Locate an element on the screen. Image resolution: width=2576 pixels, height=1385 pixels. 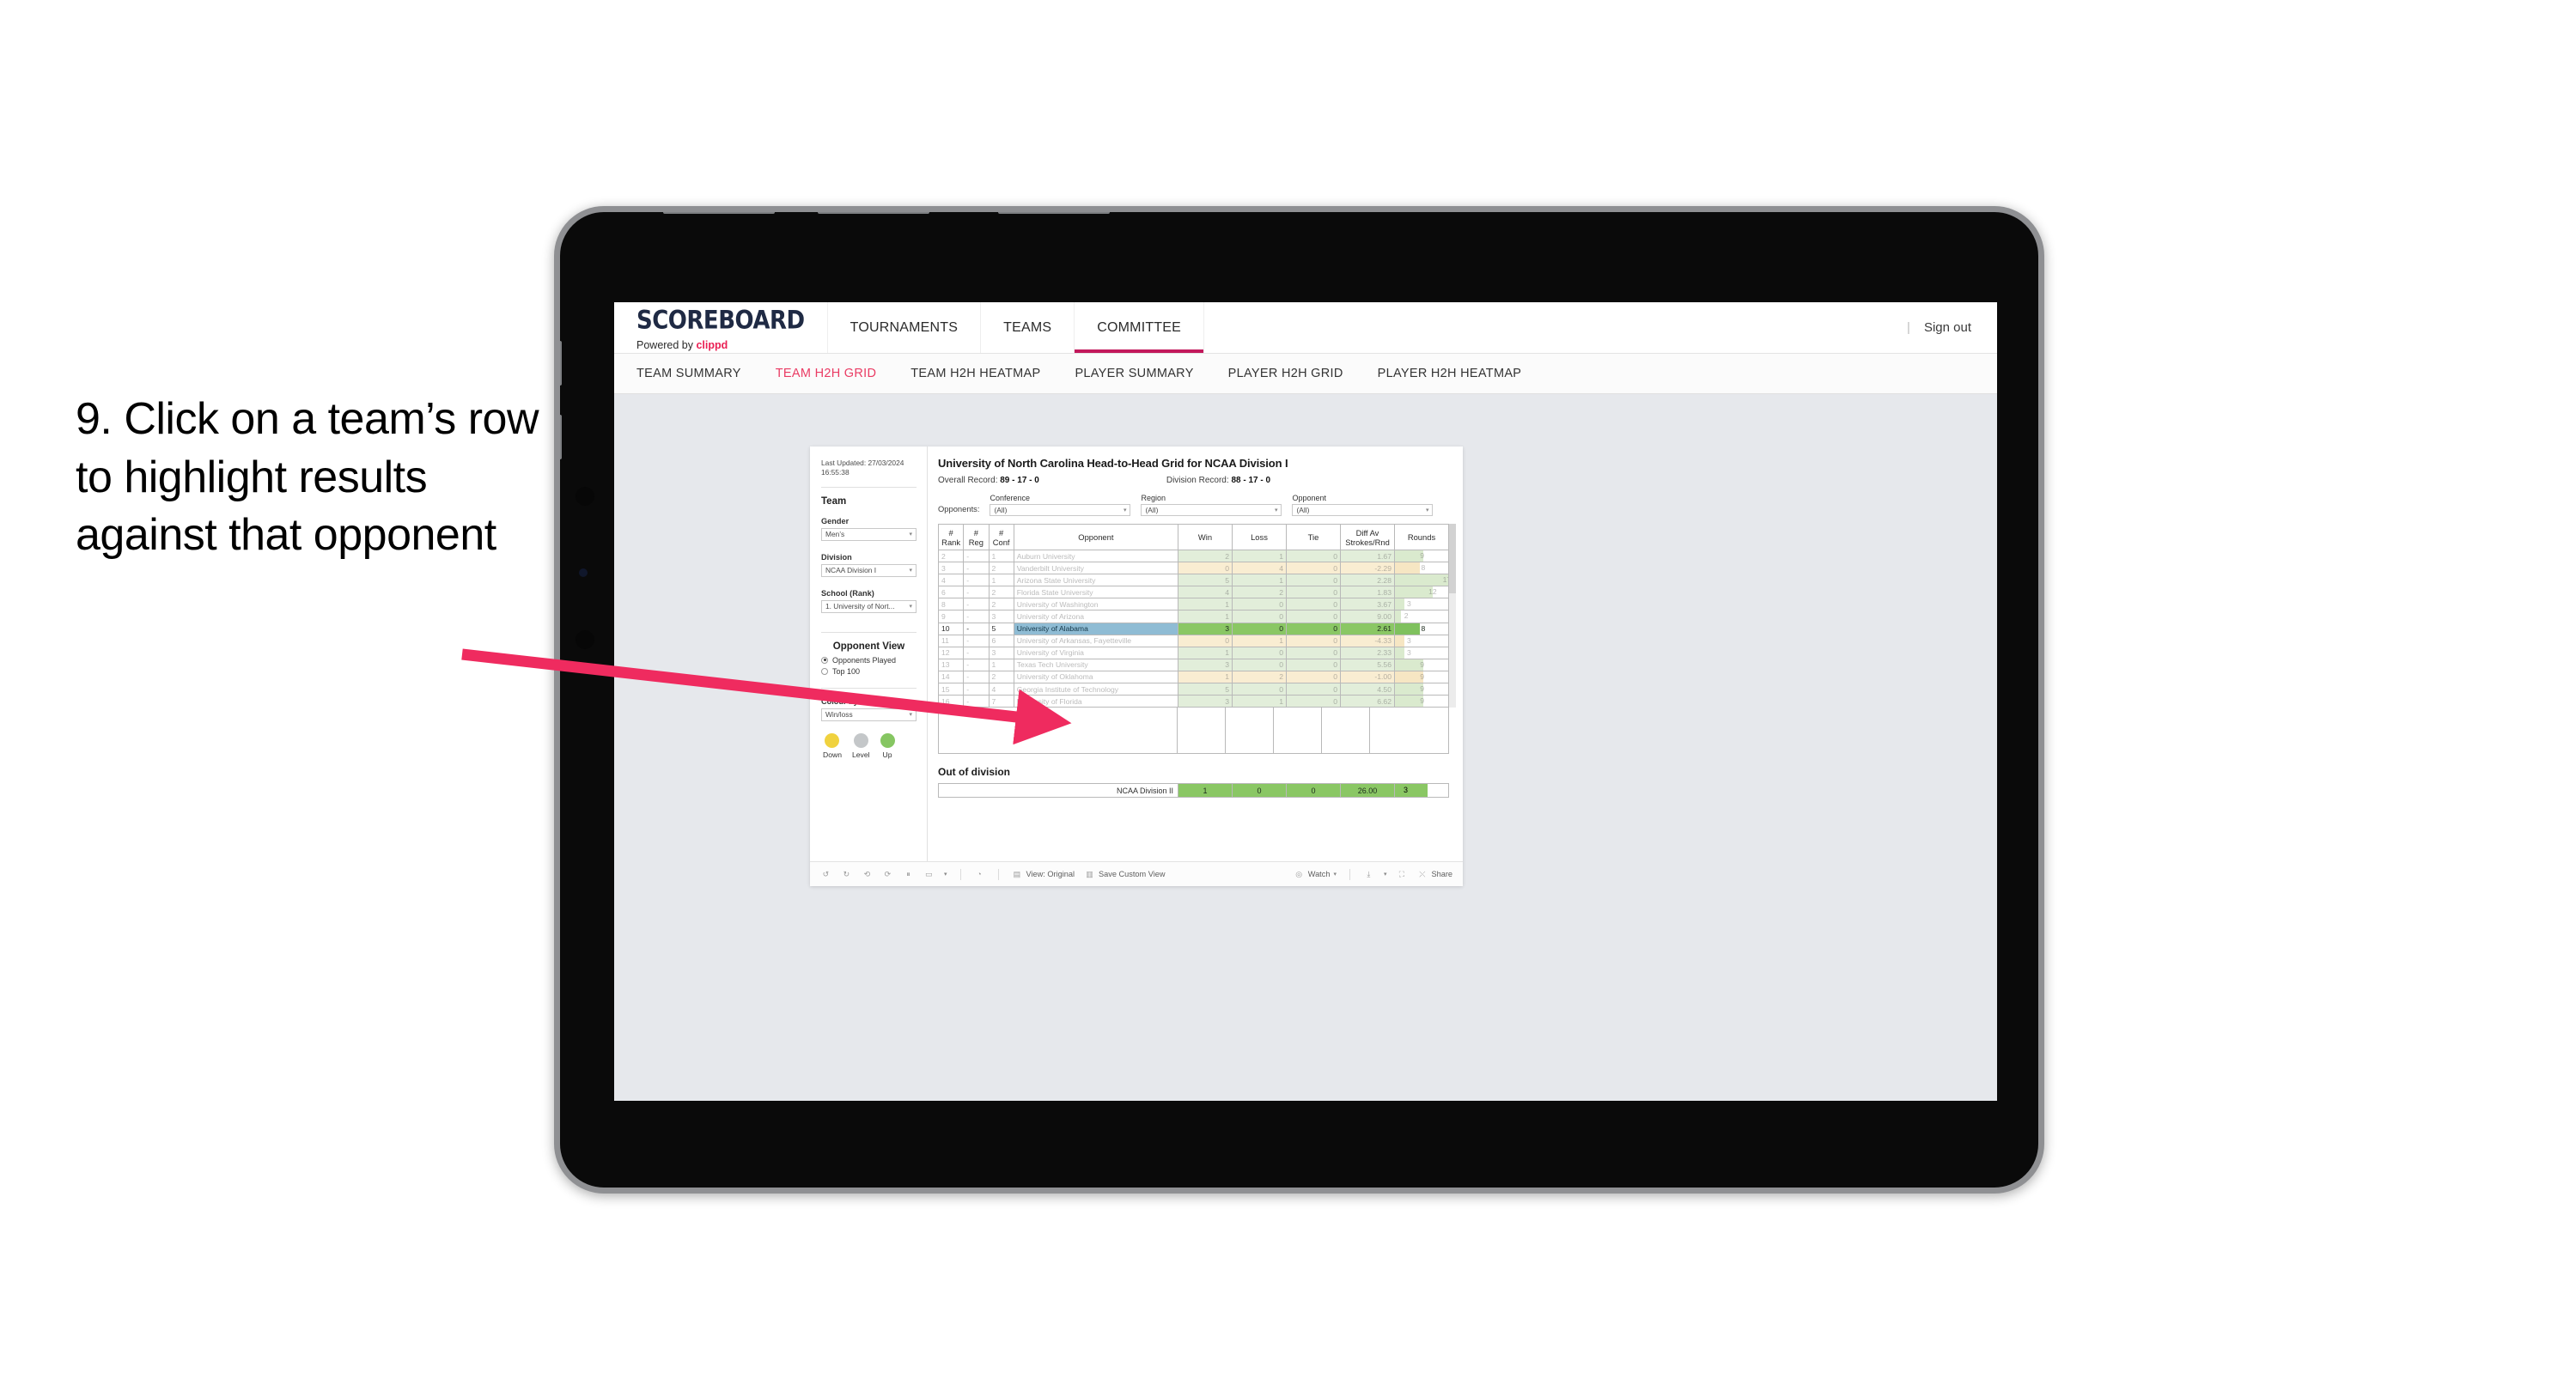
volume-up-button is located at coordinates (561, 363).